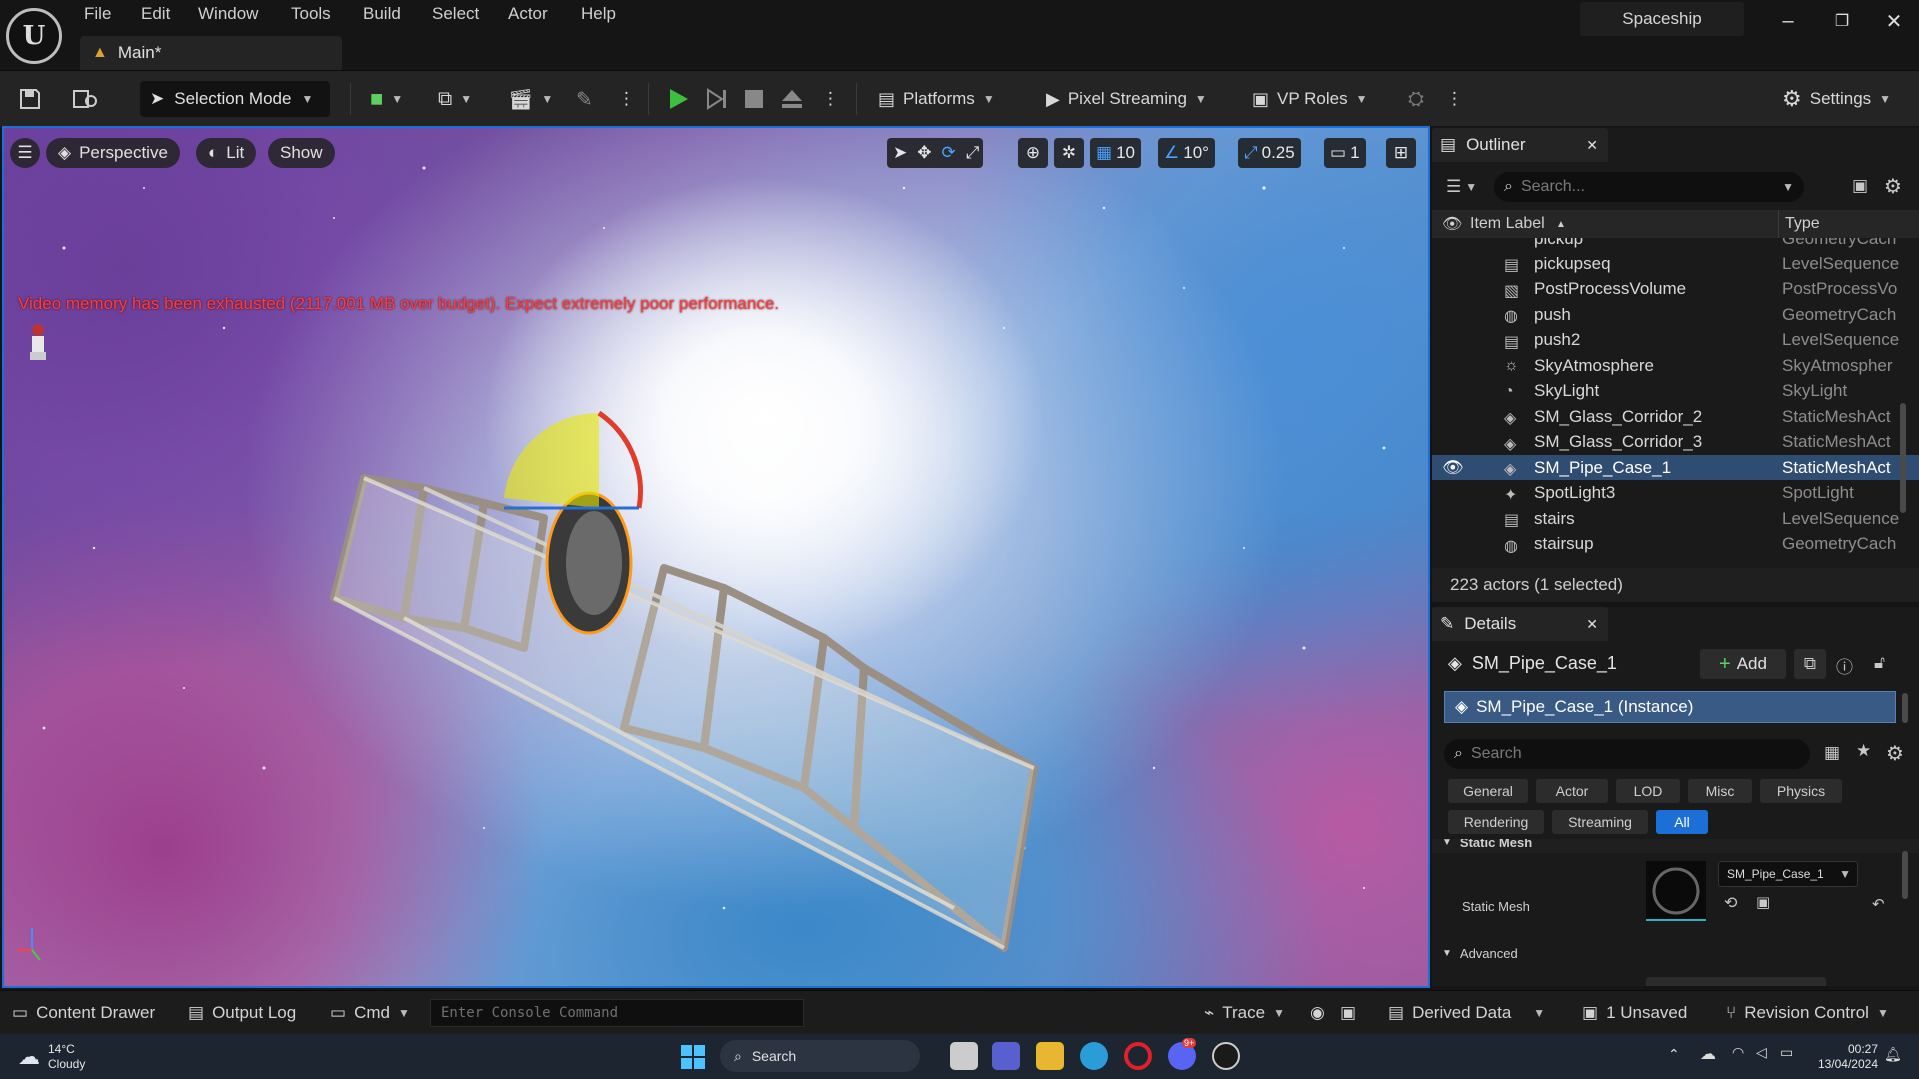 The height and width of the screenshot is (1079, 1919). I want to click on volume-icon: ◁, so click(1761, 1052).